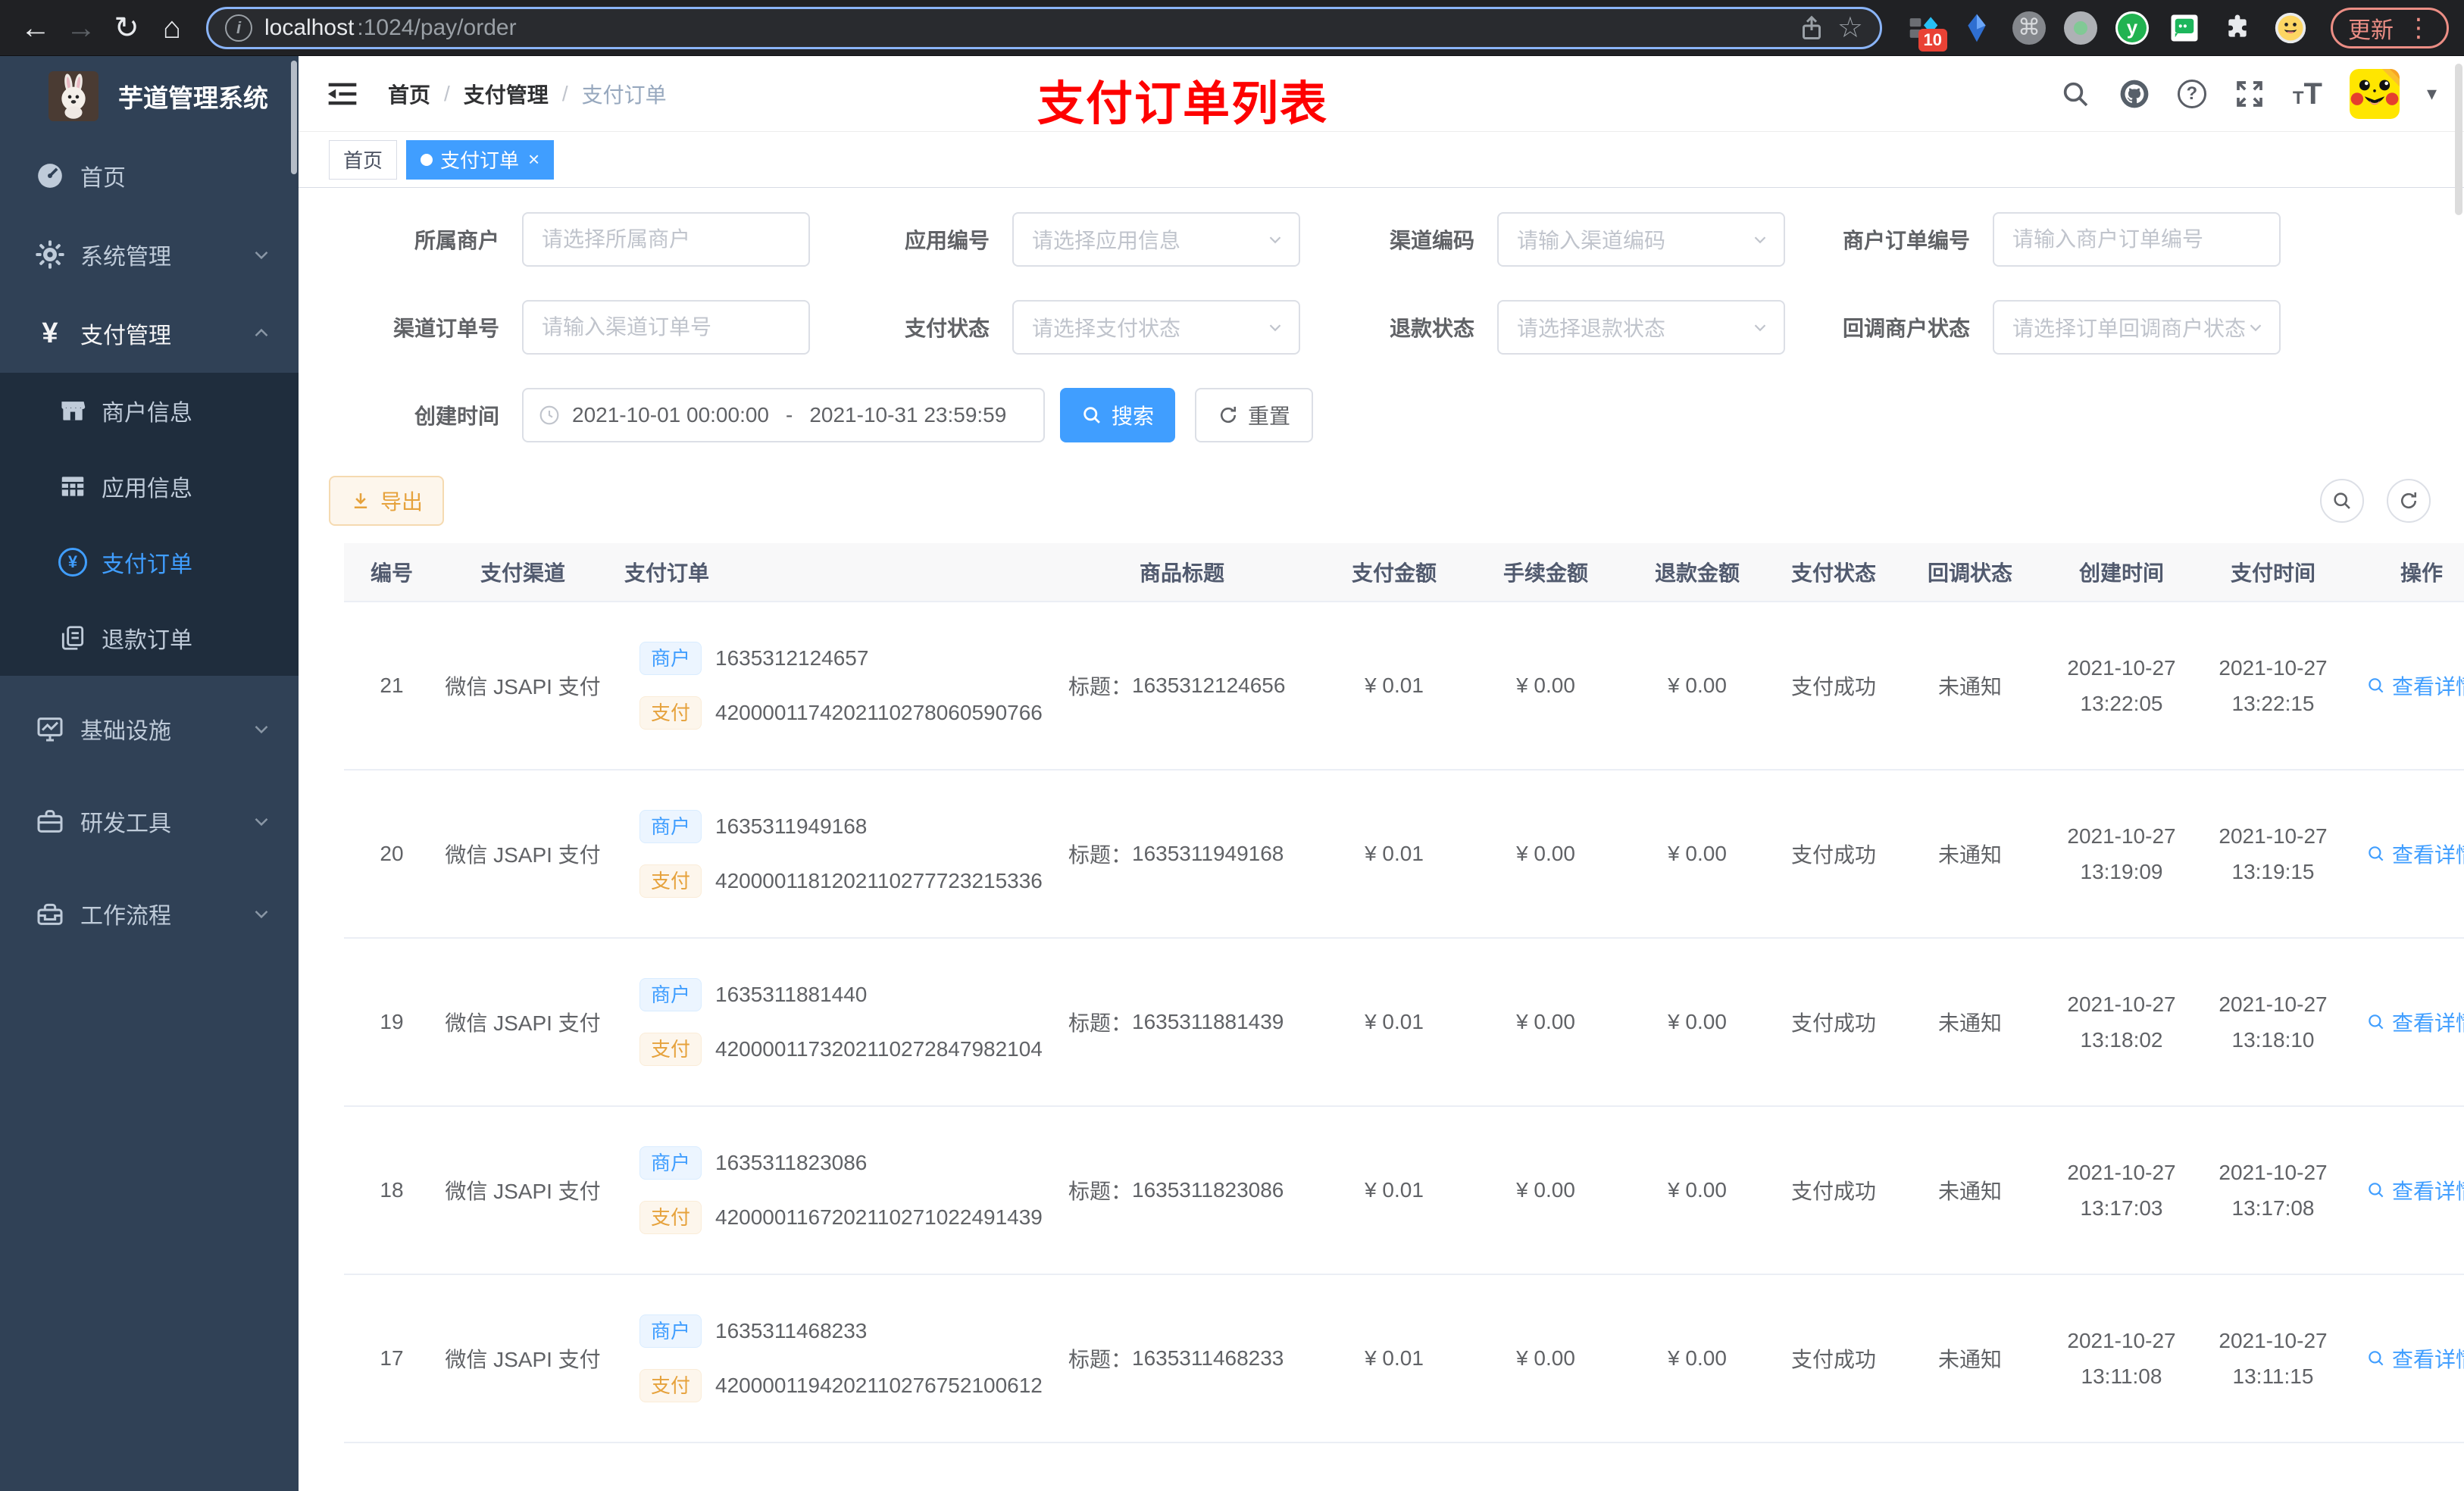 The height and width of the screenshot is (1491, 2464). What do you see at coordinates (149, 562) in the screenshot?
I see `sidebar-item-pay-order: ¥ 支付订单` at bounding box center [149, 562].